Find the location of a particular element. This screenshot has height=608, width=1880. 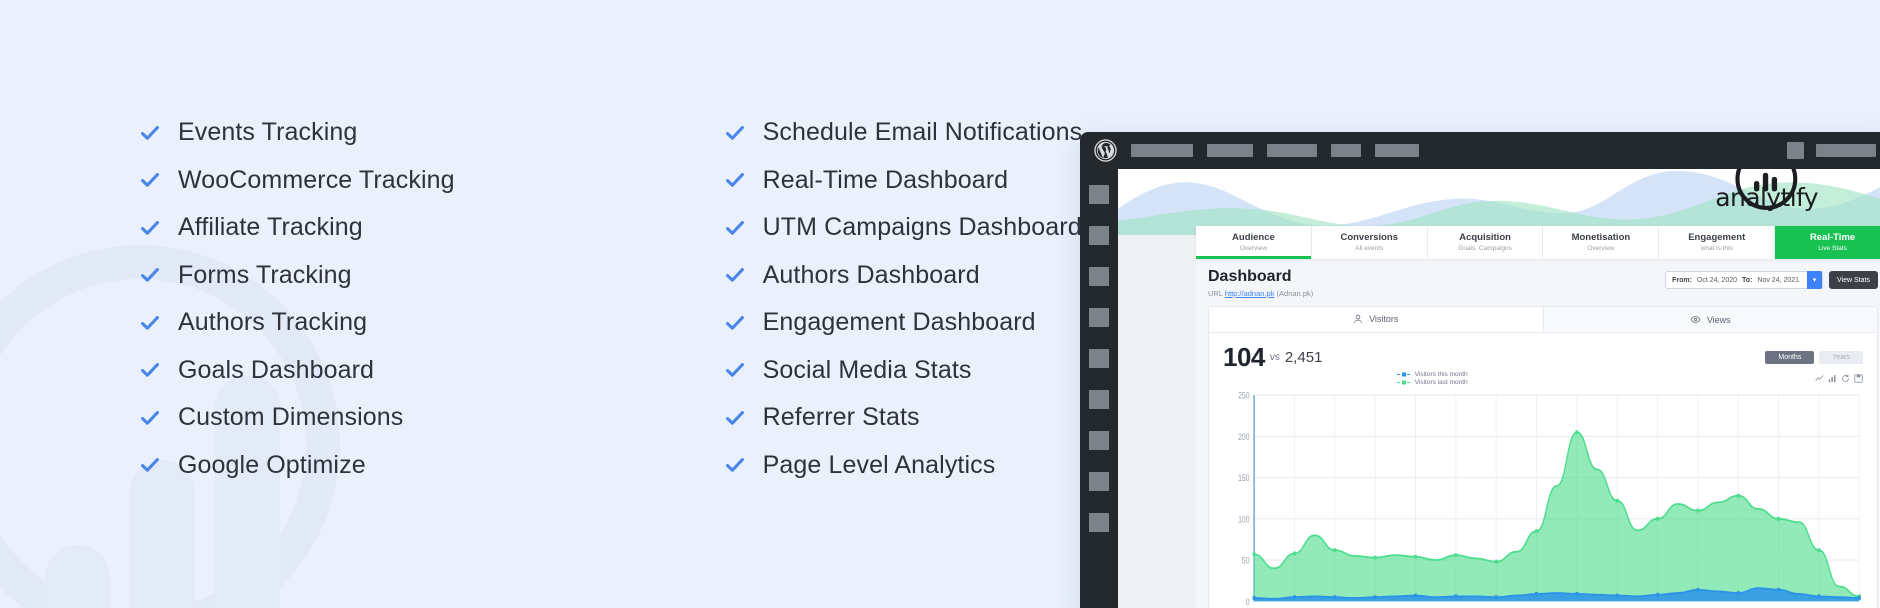

legend-label: Visitors last month is located at coordinates (1441, 382).